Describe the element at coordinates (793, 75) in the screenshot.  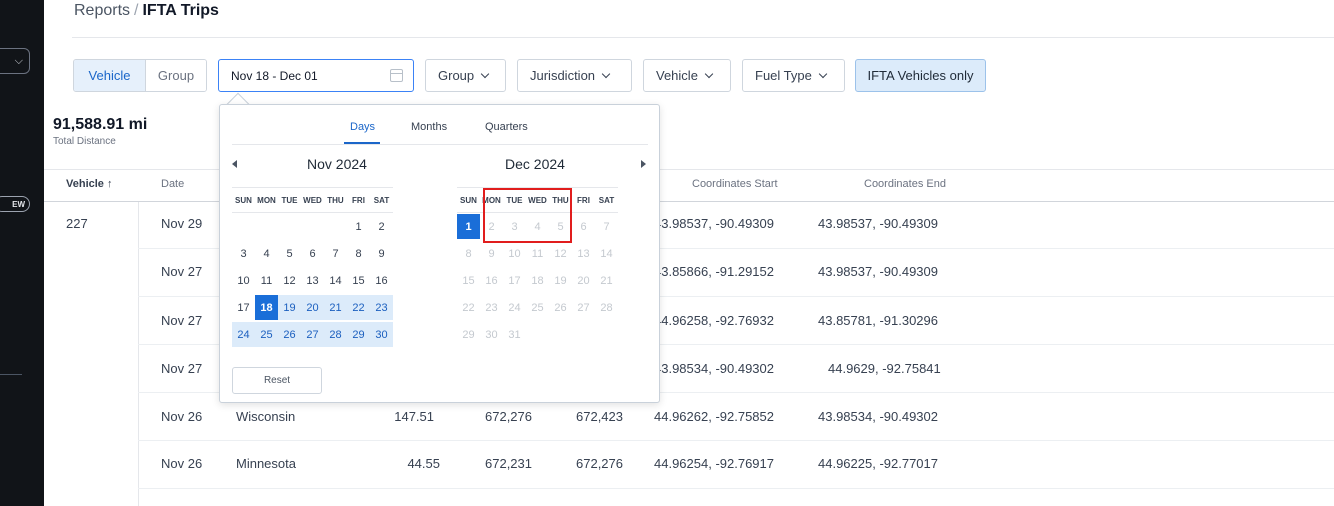
I see `fuel-type-filter-dropdown: Fuel Type` at that location.